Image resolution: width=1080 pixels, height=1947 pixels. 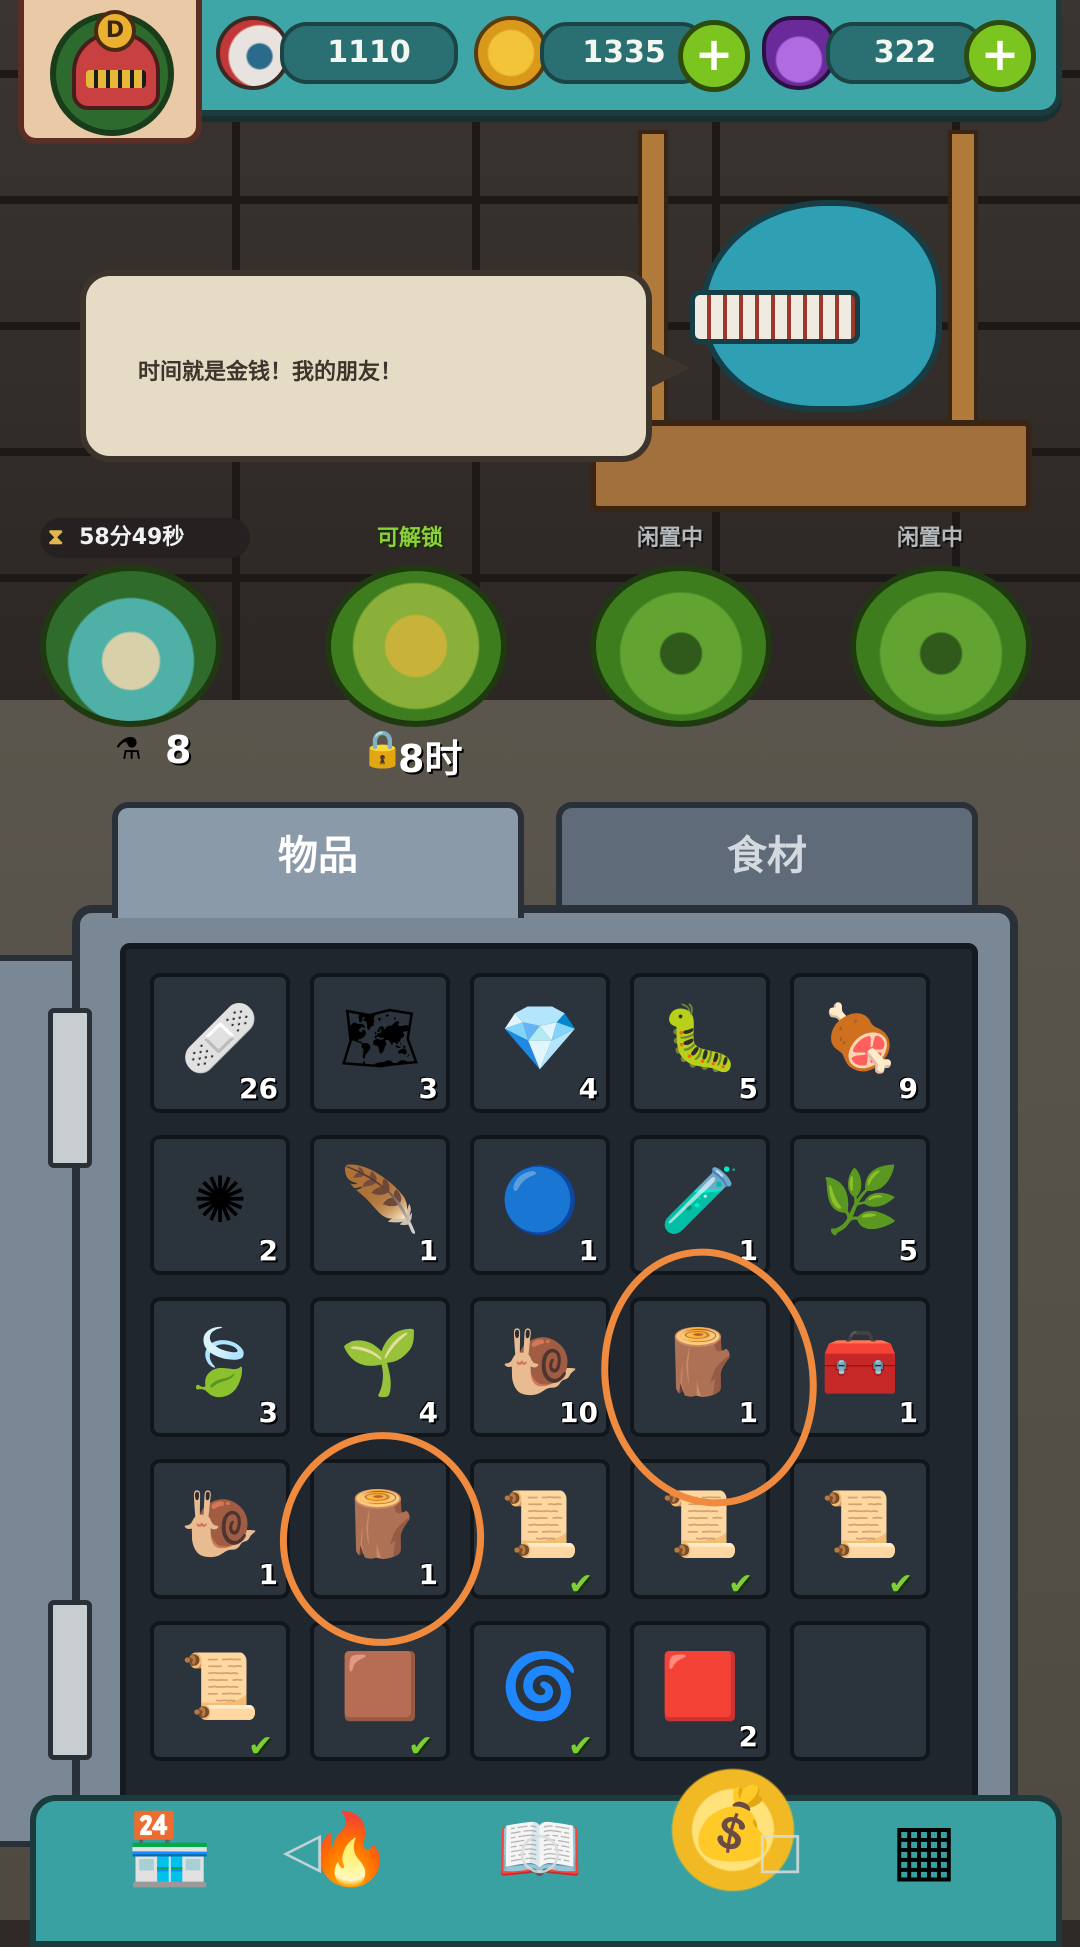 I want to click on urchin-icon: ✺, so click(x=220, y=1201).